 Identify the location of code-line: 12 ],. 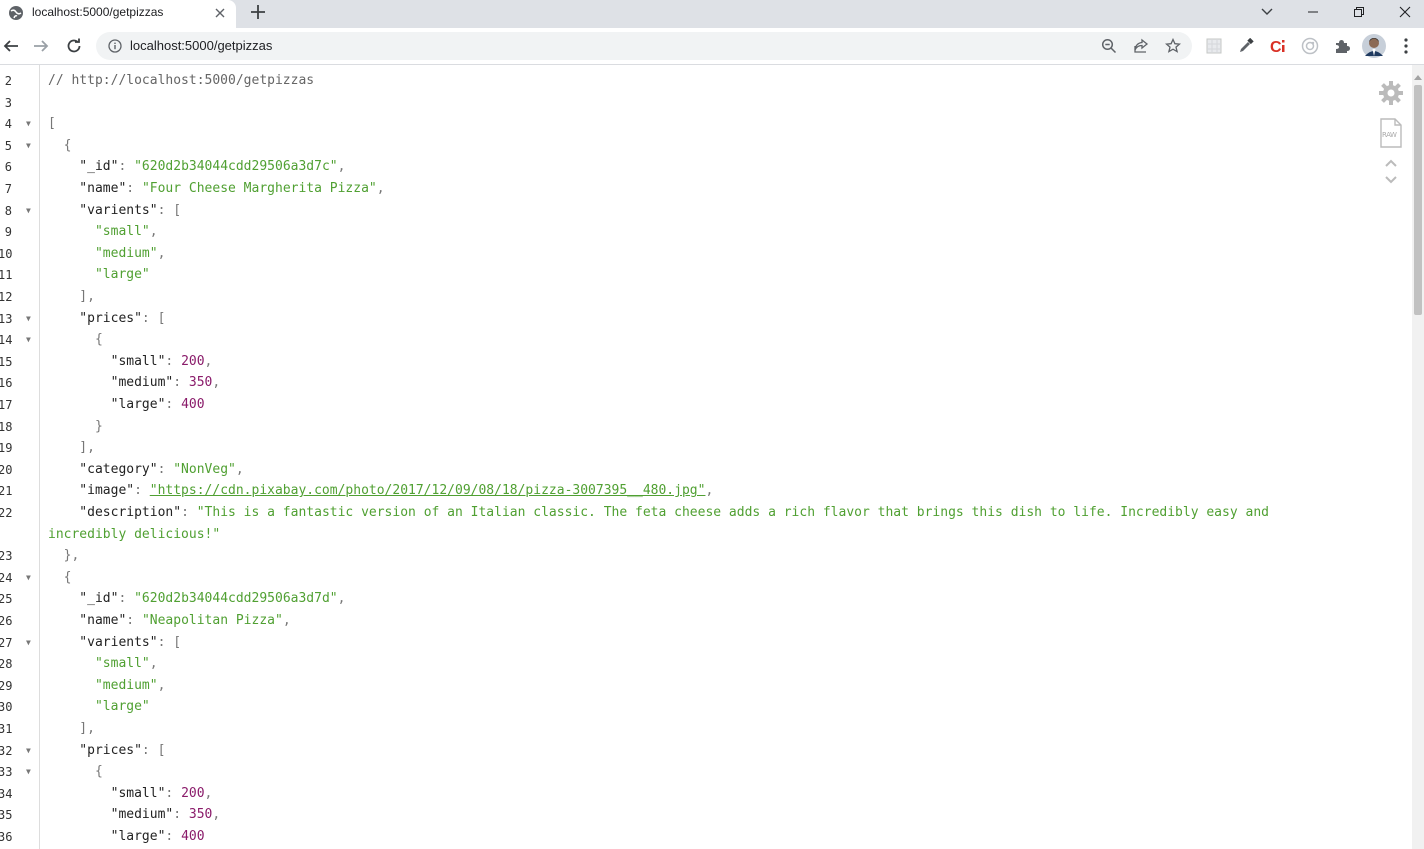
(700, 297).